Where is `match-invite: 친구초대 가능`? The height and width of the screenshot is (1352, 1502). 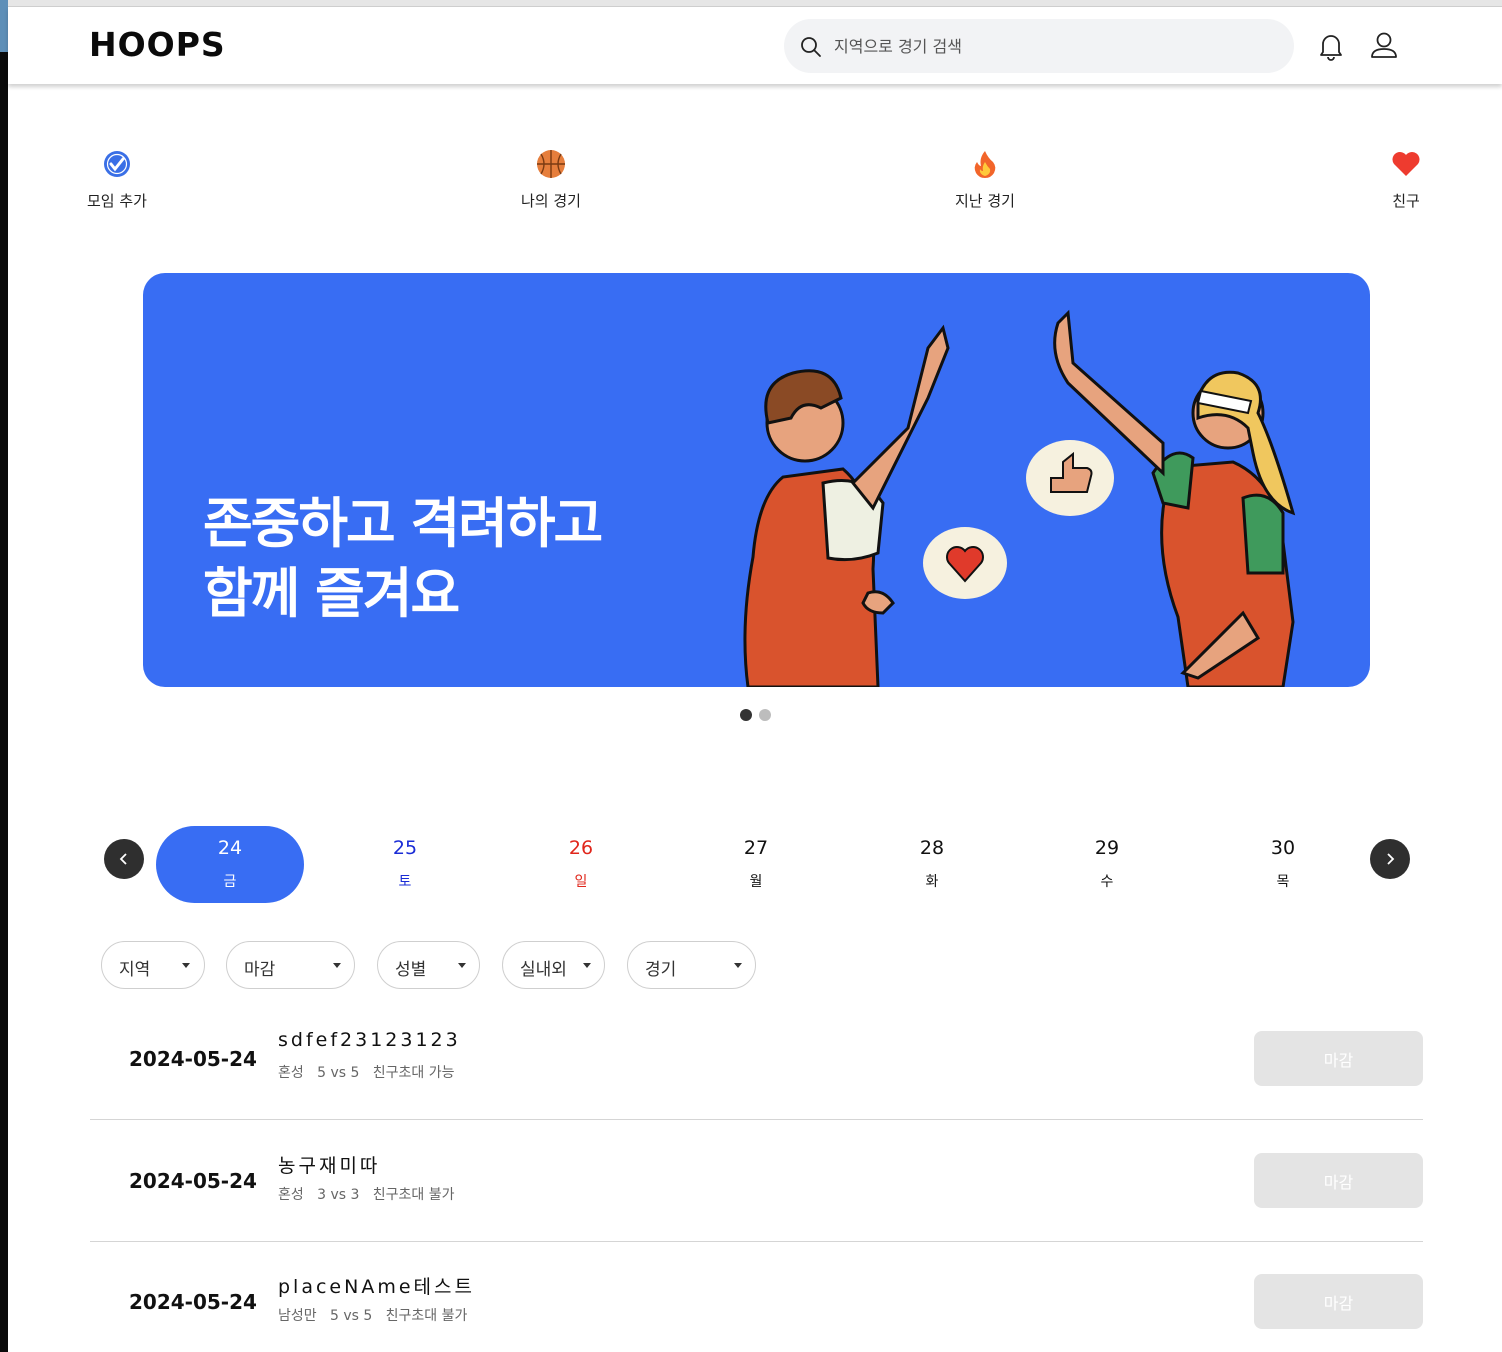
match-invite: 친구초대 가능 is located at coordinates (413, 1073).